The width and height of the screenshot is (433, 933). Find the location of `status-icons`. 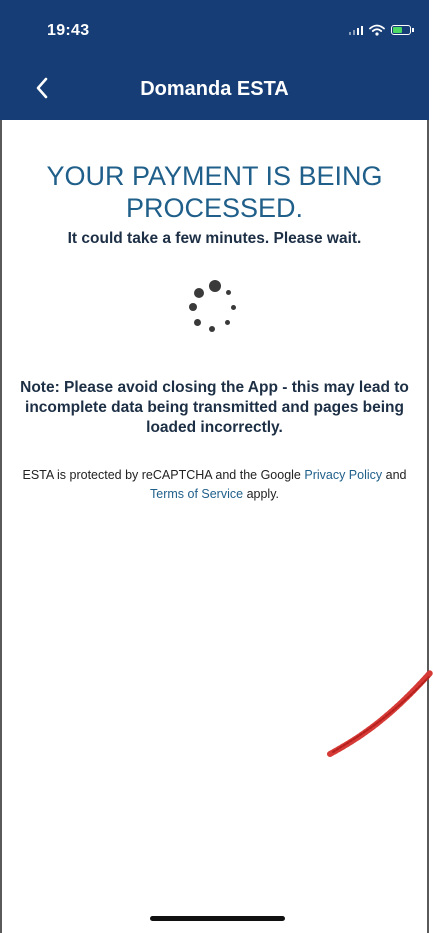

status-icons is located at coordinates (381, 30).